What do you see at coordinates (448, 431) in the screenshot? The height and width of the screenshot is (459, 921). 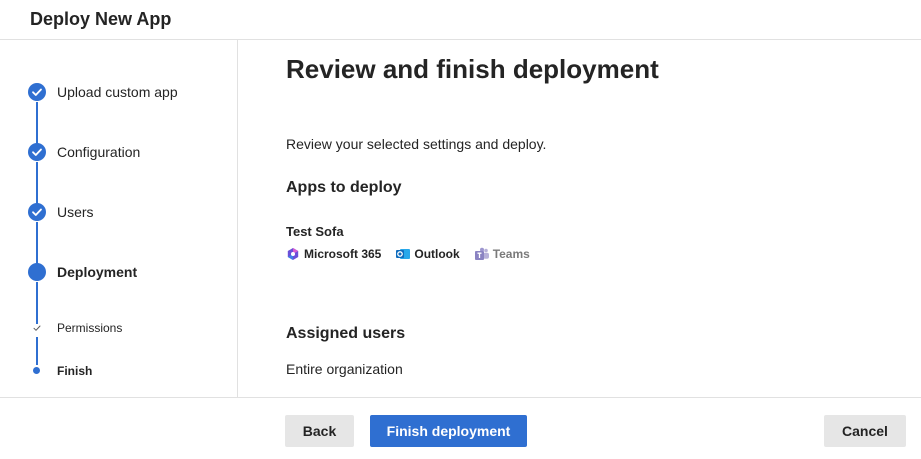 I see `finish-deployment-button: Finish deployment` at bounding box center [448, 431].